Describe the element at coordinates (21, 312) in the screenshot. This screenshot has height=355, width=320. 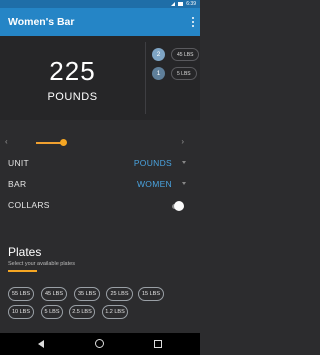
I see `plate-toggle-10: 10 LBS` at that location.